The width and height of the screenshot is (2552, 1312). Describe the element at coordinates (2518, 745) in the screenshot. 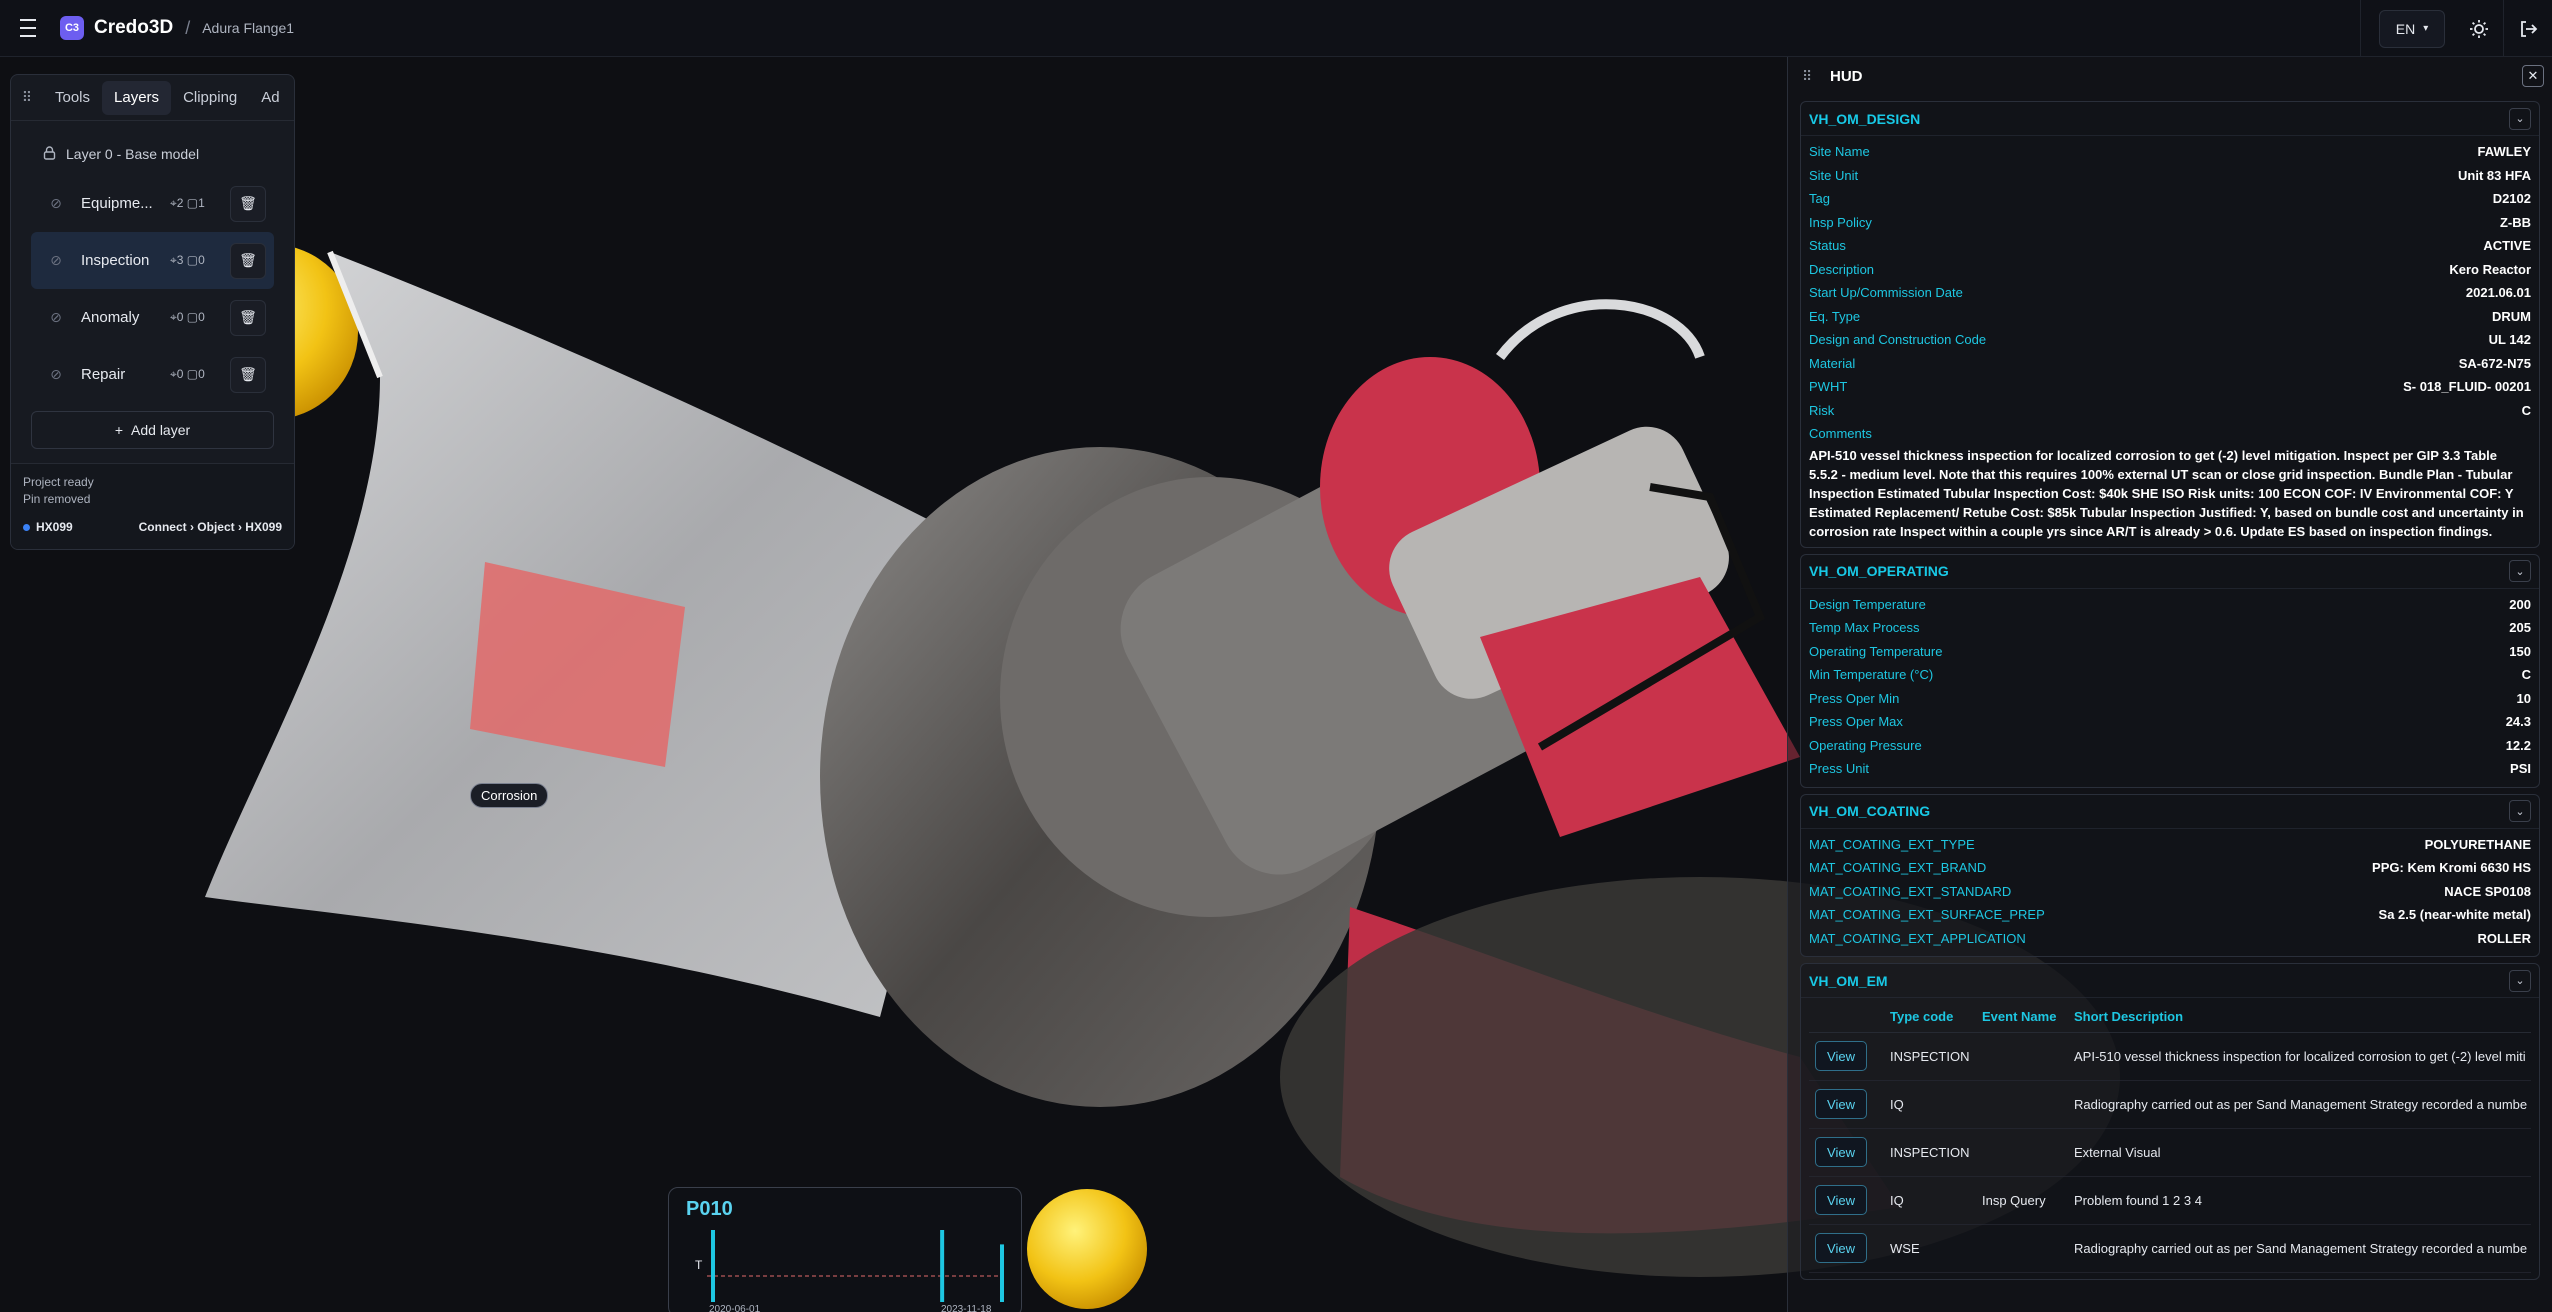

I see `field-value: 12.2` at that location.